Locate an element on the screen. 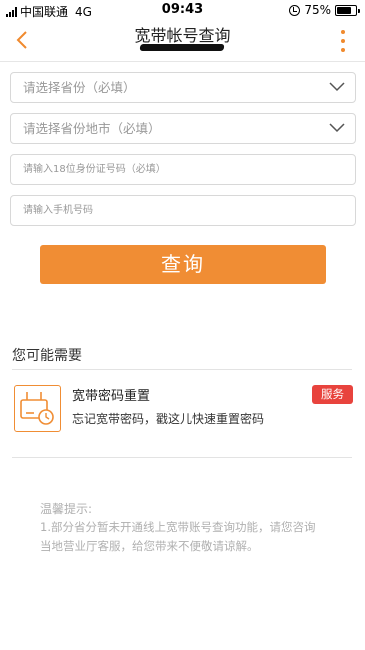  phone-field: 请输入手机号码 is located at coordinates (183, 210).